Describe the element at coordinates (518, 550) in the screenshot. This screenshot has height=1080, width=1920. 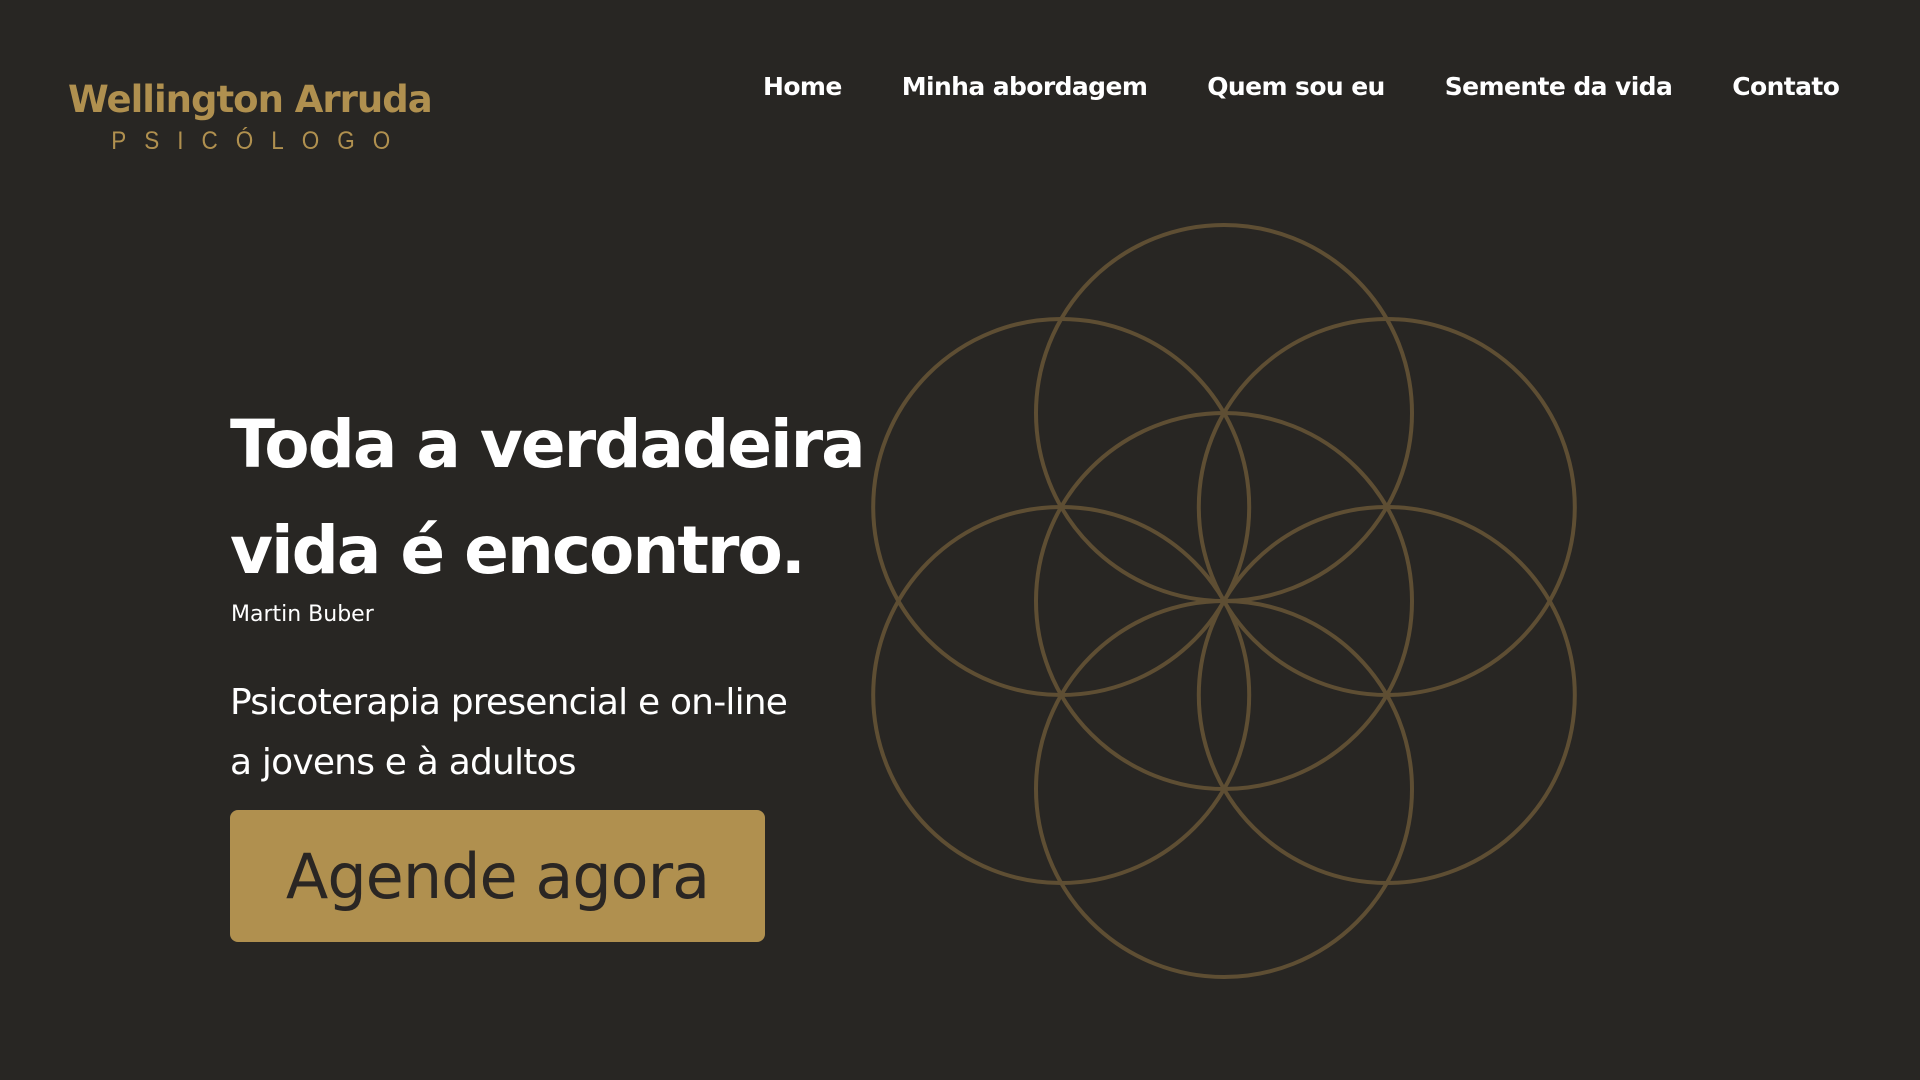
I see `hero-title-line-2: vida é encontro.` at that location.